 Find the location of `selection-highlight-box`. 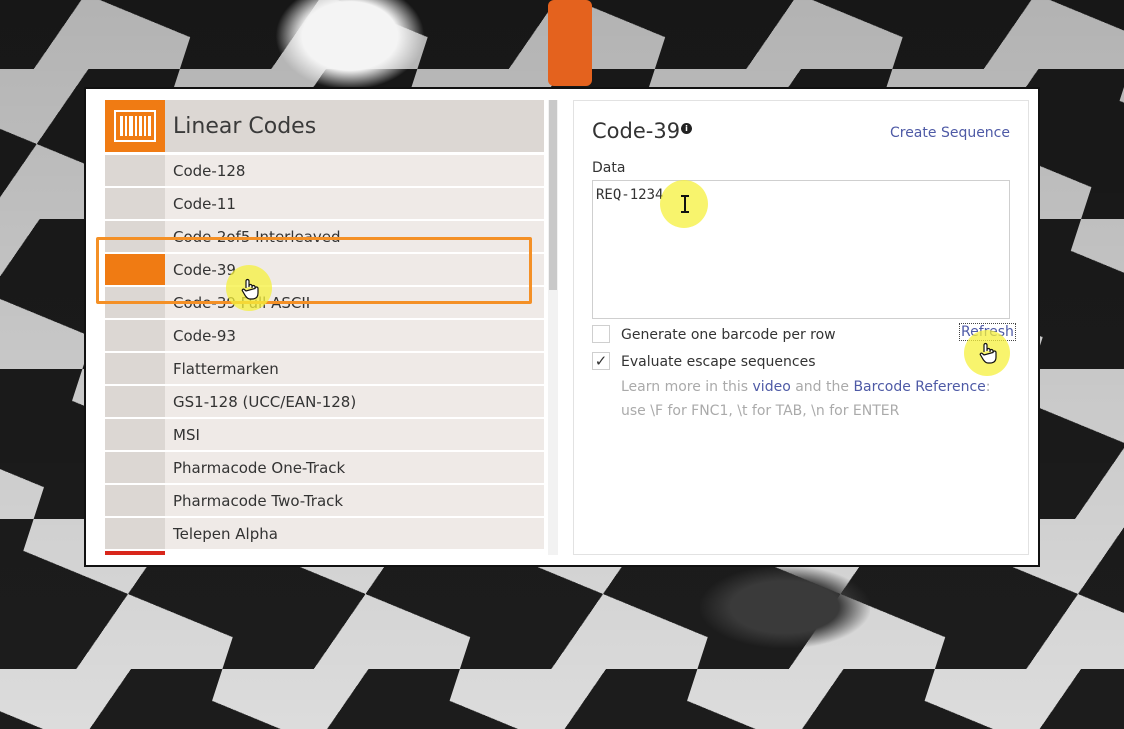

selection-highlight-box is located at coordinates (314, 270).